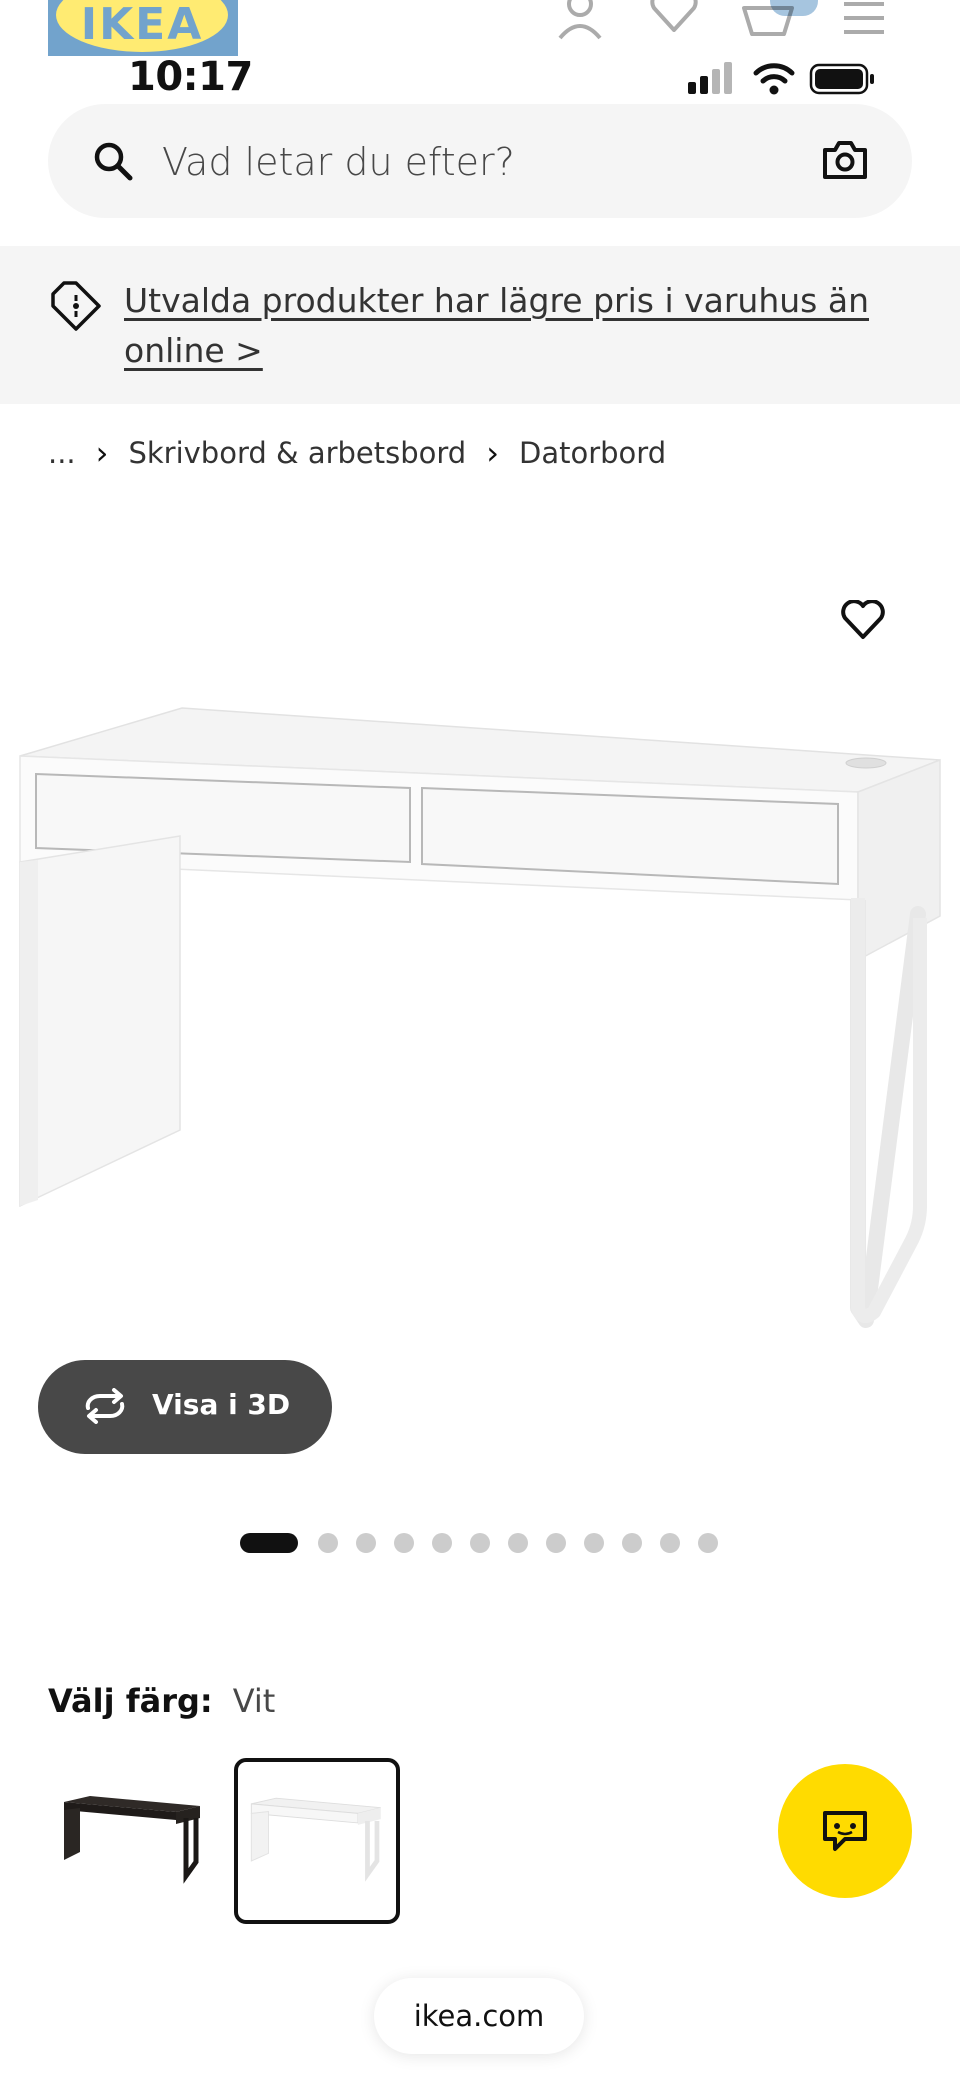 This screenshot has width=960, height=2087. I want to click on browser-url-bar: ikea.com, so click(479, 2016).